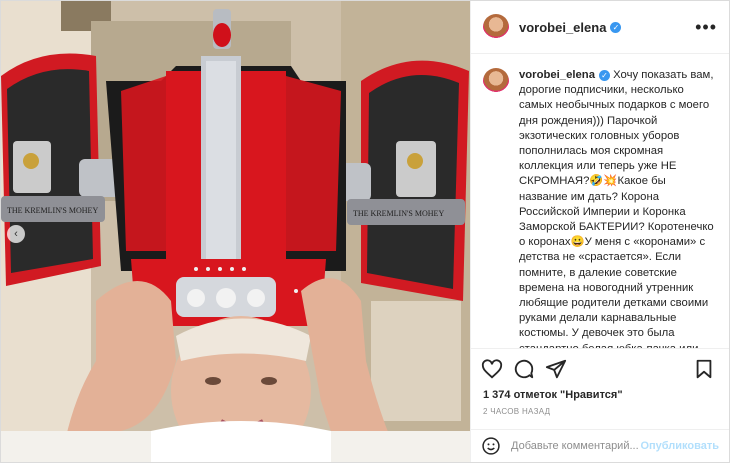 This screenshot has width=730, height=463. Describe the element at coordinates (562, 27) in the screenshot. I see `username-link: vorobei_elena` at that location.